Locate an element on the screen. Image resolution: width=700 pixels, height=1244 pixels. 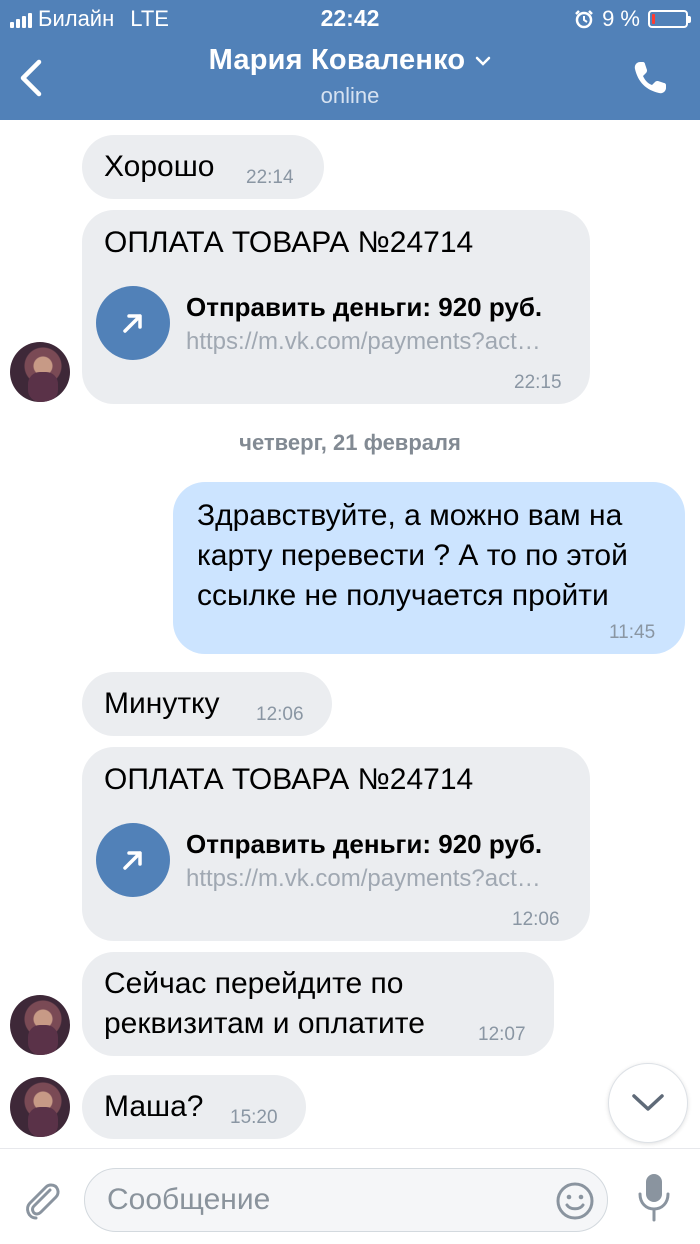
call-button is located at coordinates (650, 78).